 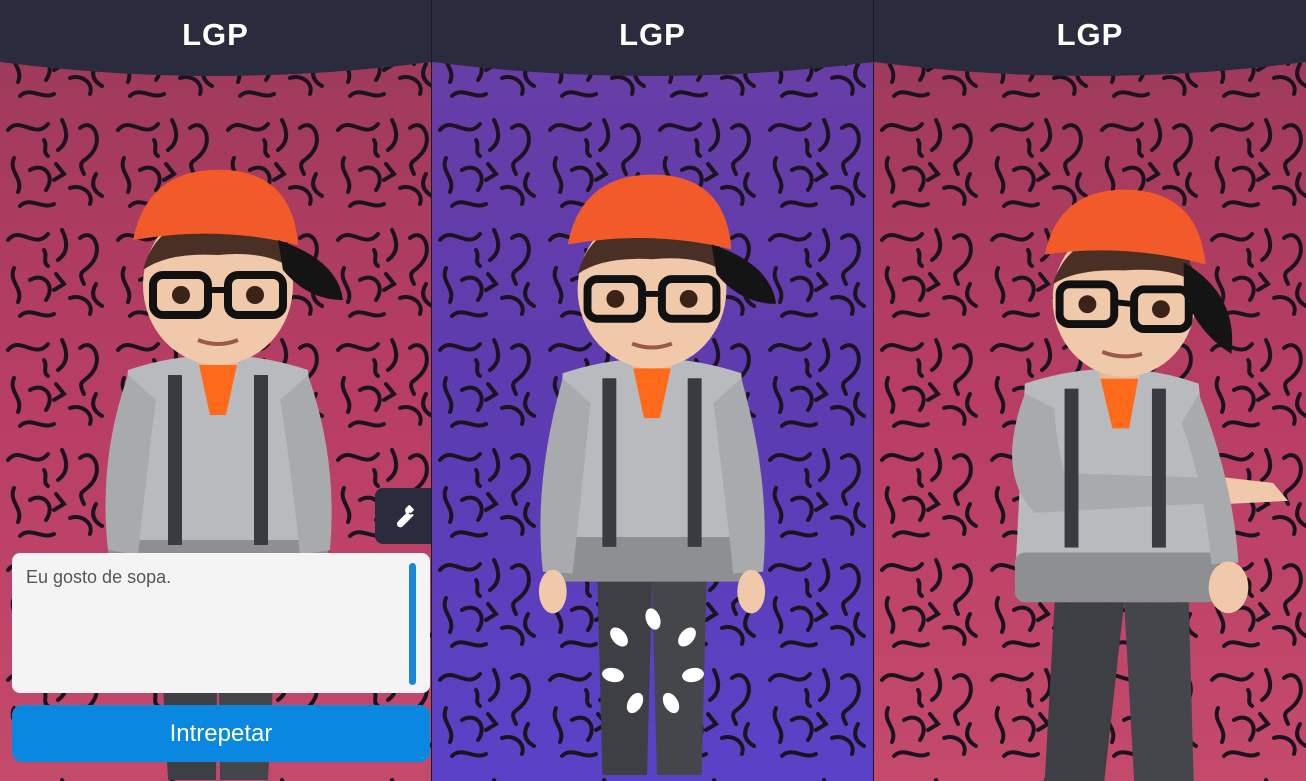 What do you see at coordinates (221, 733) in the screenshot?
I see `interpret-button: Intrepetar` at bounding box center [221, 733].